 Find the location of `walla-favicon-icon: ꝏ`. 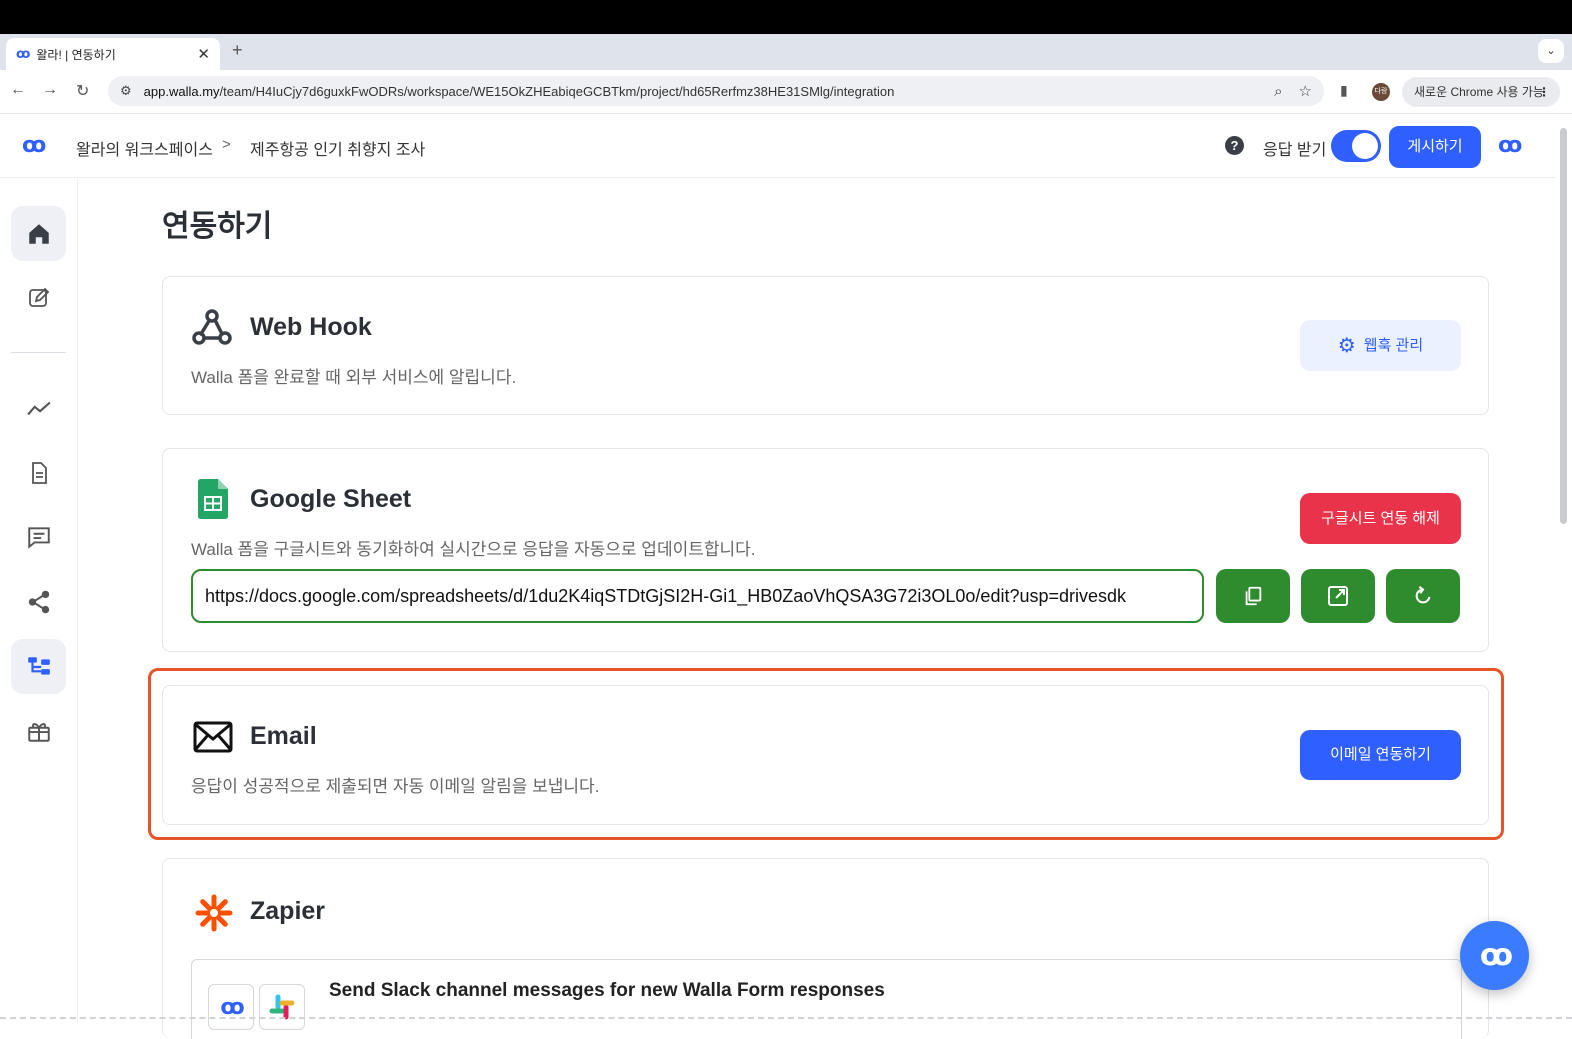

walla-favicon-icon: ꝏ is located at coordinates (23, 53).